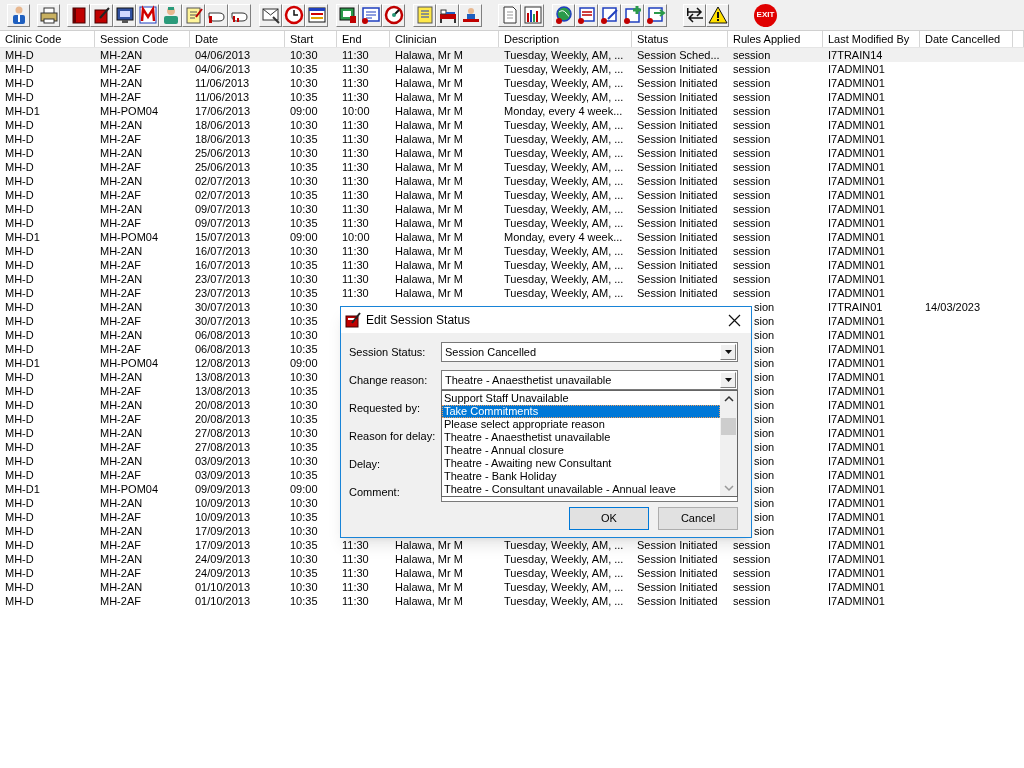 Image resolution: width=1024 pixels, height=768 pixels. Describe the element at coordinates (581, 411) in the screenshot. I see `dropdown-option: Take Commitments` at that location.